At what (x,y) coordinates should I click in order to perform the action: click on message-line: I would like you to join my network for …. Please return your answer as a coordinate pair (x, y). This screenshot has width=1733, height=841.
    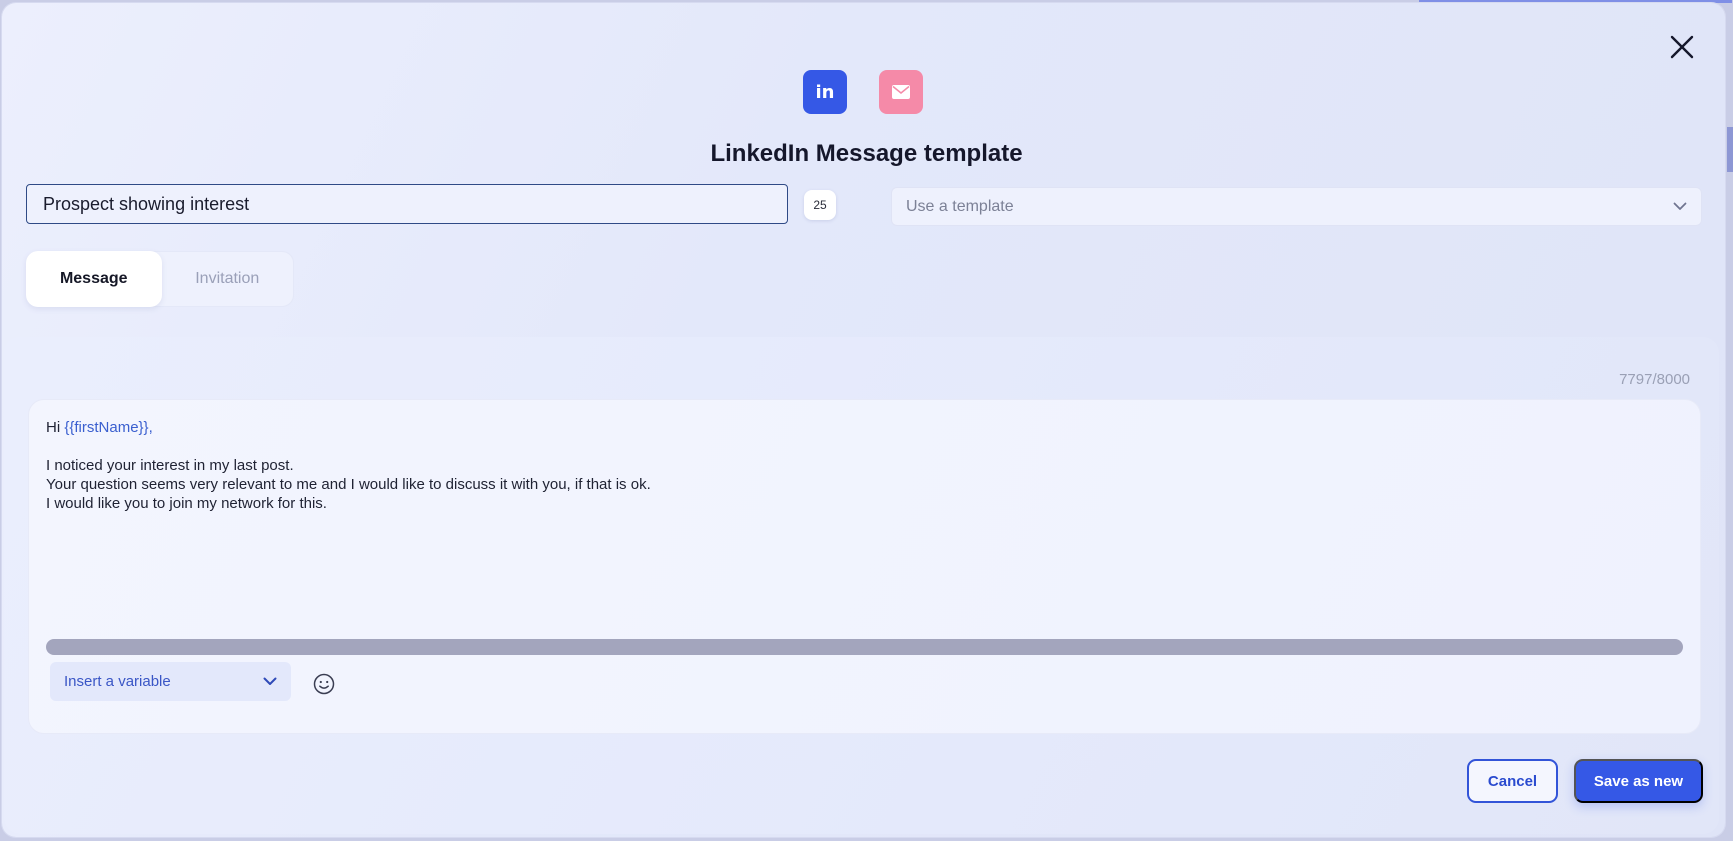
    Looking at the image, I should click on (186, 503).